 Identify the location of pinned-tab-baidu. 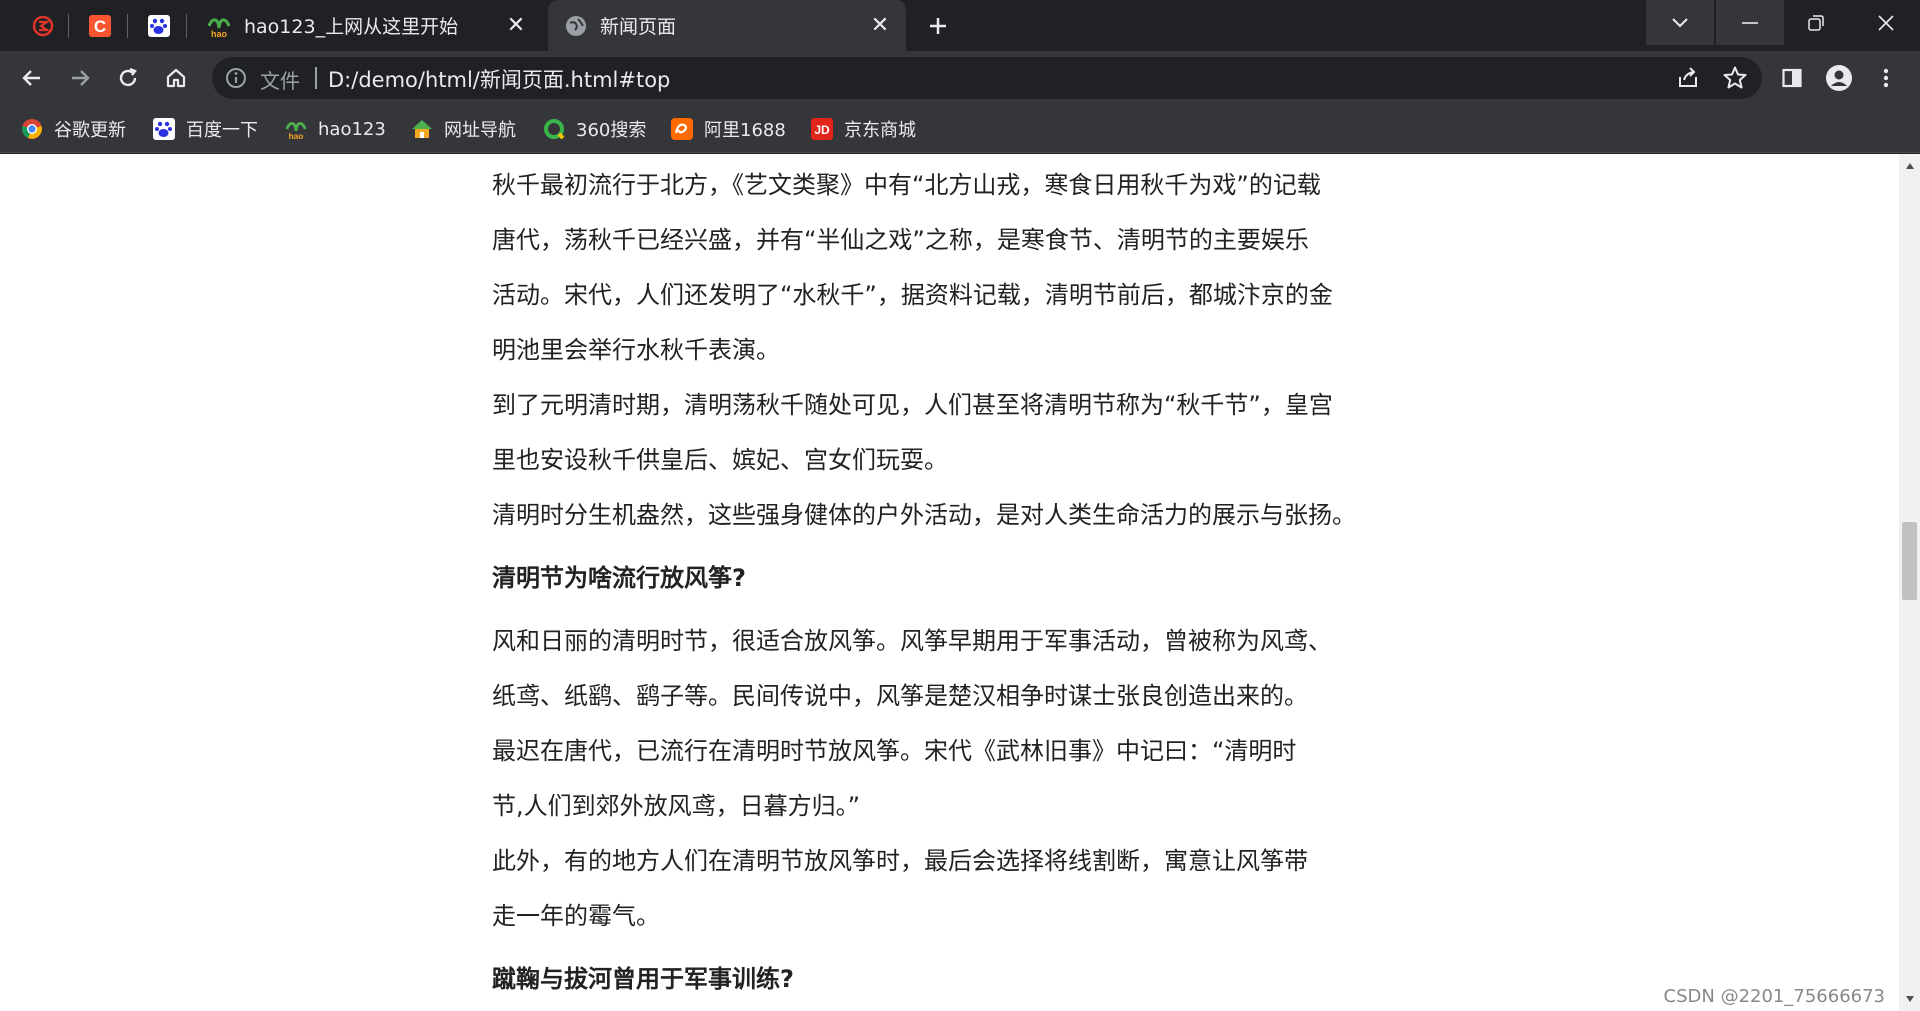
(159, 26).